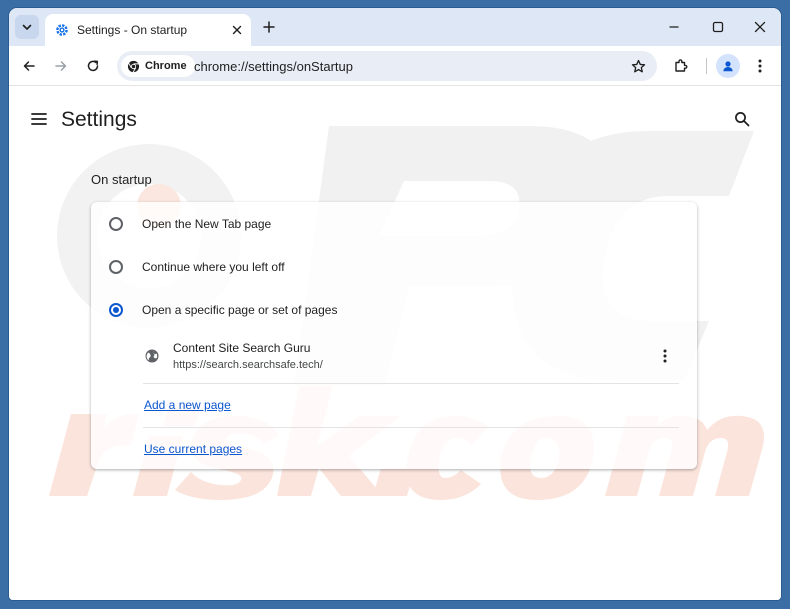 The width and height of the screenshot is (790, 609). I want to click on close-tab-button, so click(237, 30).